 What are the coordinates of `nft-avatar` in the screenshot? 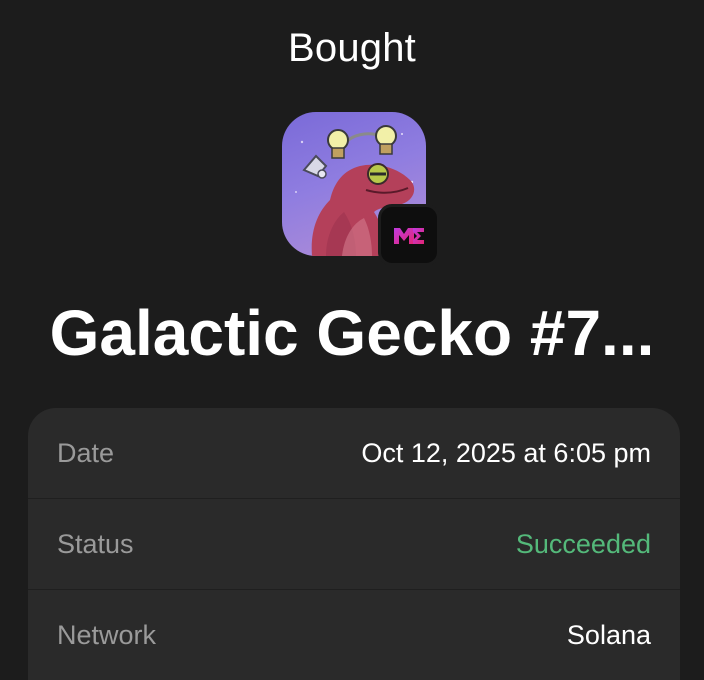 It's located at (361, 189).